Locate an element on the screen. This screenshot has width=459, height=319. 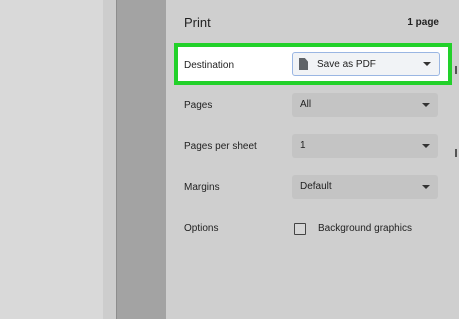
document-icon is located at coordinates (303, 64).